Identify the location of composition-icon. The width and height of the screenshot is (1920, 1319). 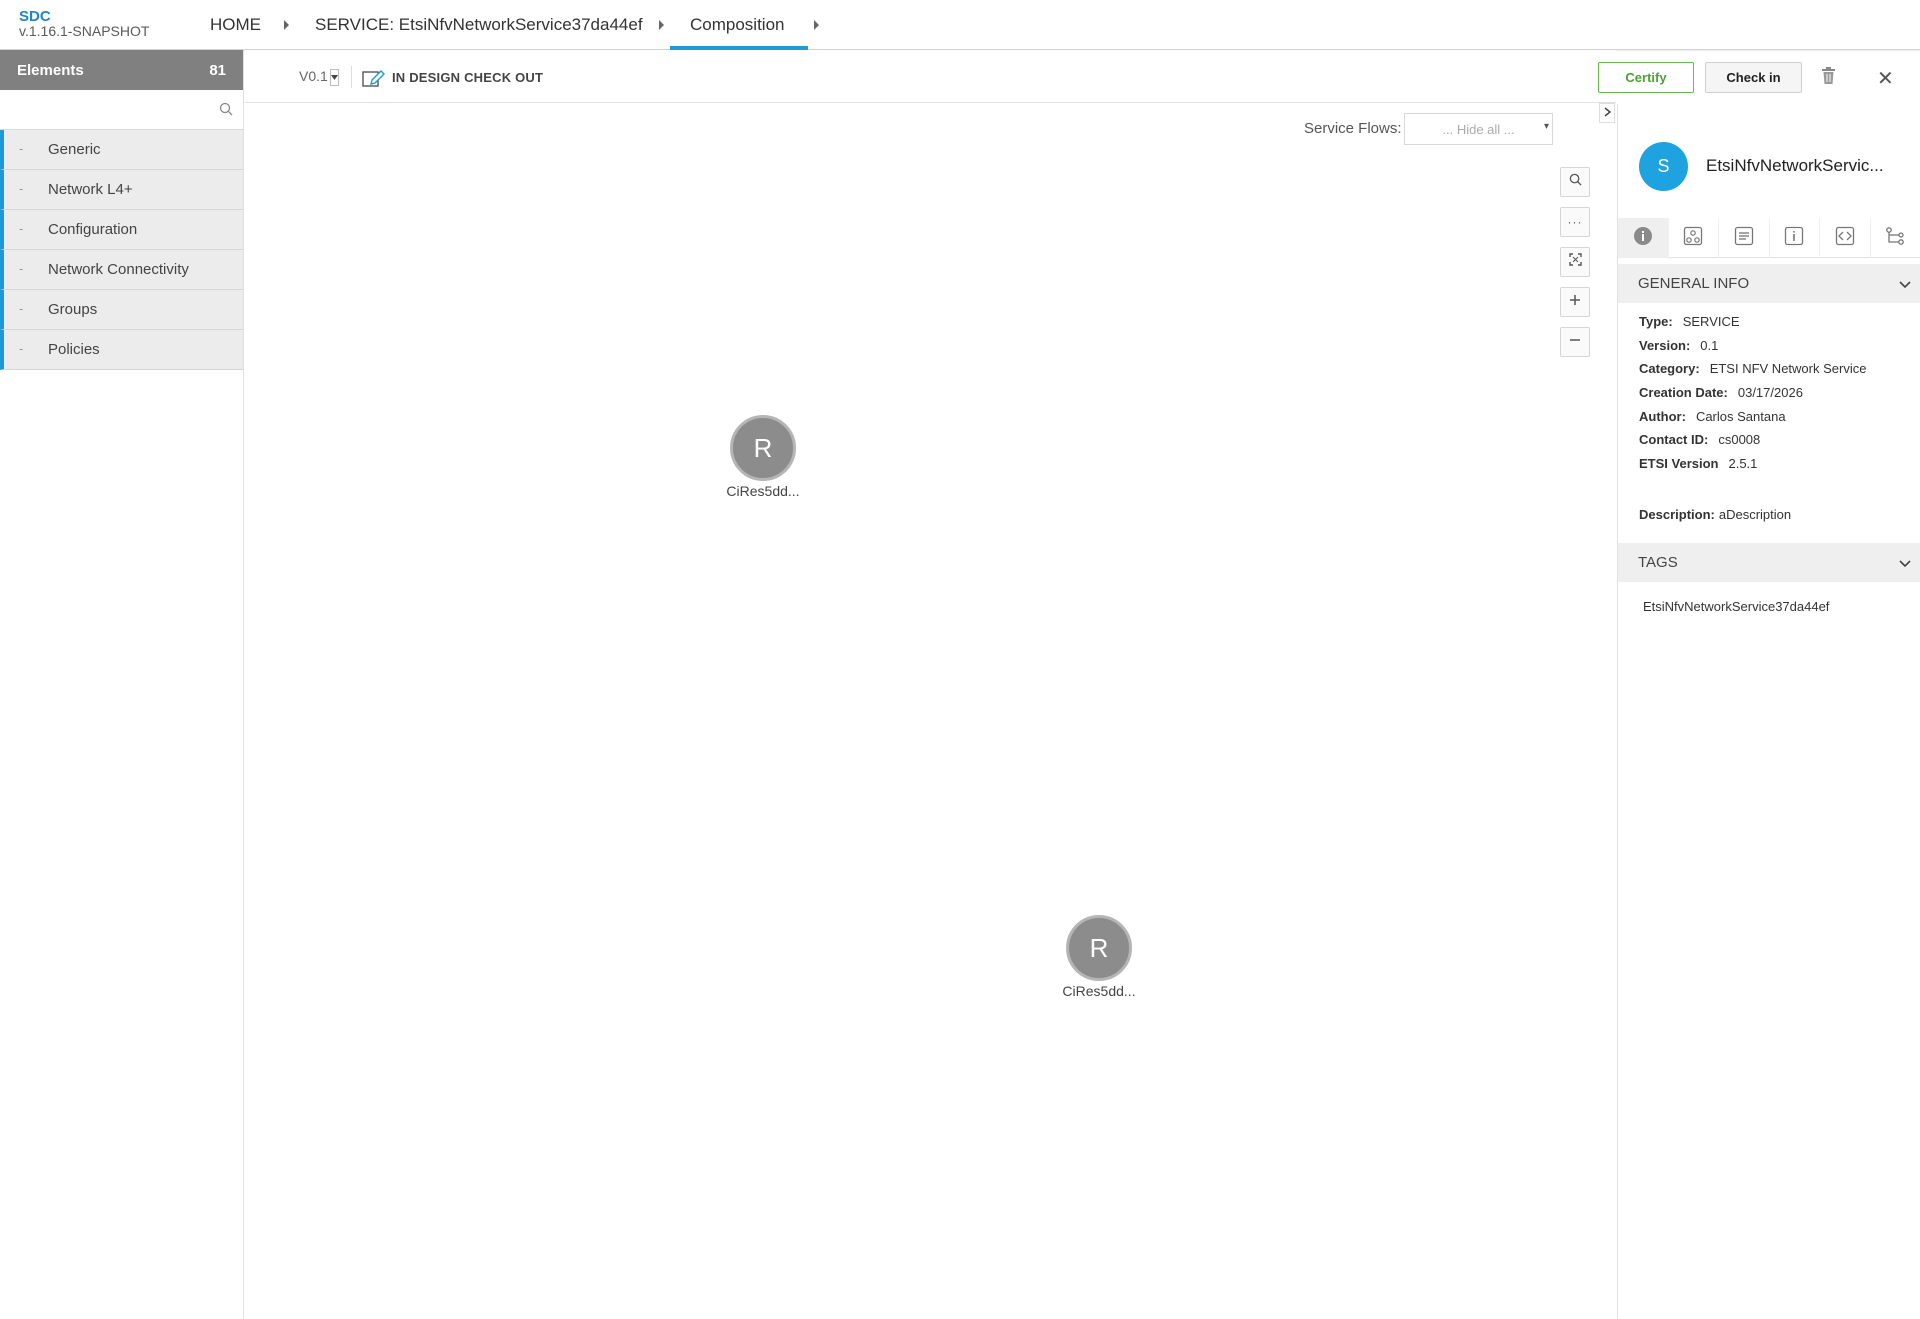
(1693, 238).